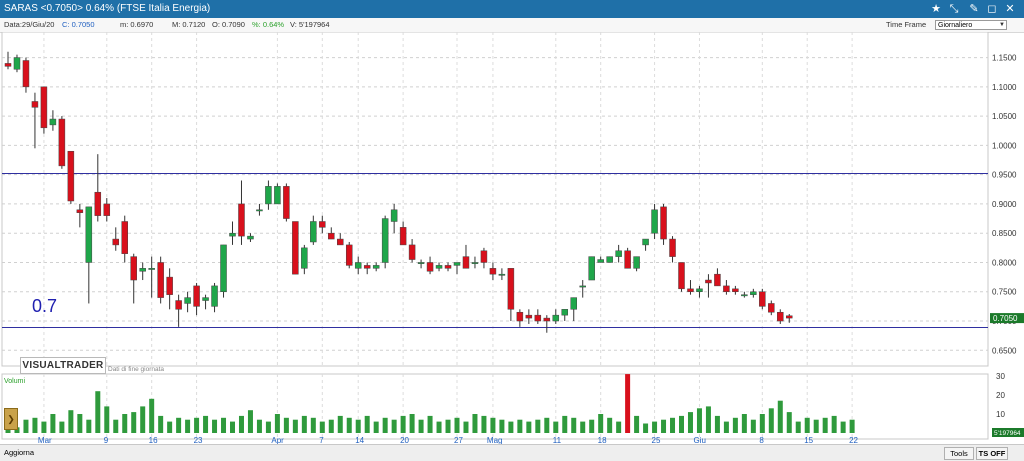  What do you see at coordinates (310, 25) in the screenshot?
I see `info-volume: V: 5'197964` at bounding box center [310, 25].